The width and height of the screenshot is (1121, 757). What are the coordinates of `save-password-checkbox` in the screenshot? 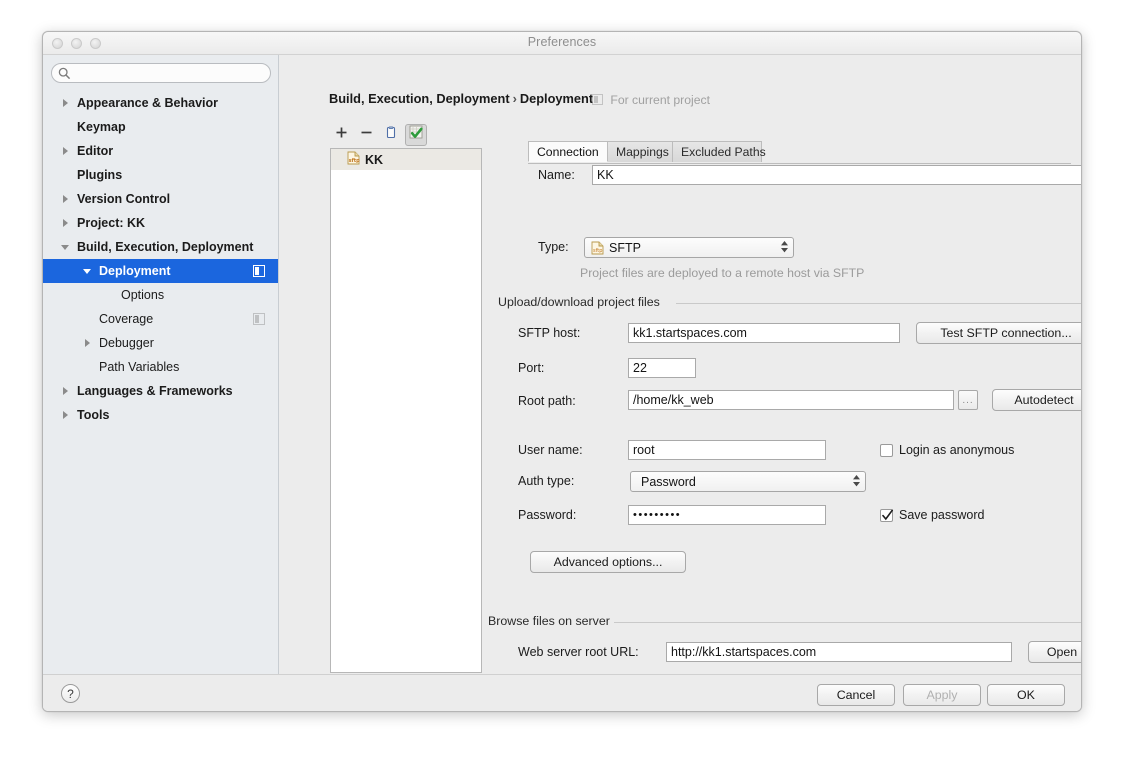 It's located at (886, 515).